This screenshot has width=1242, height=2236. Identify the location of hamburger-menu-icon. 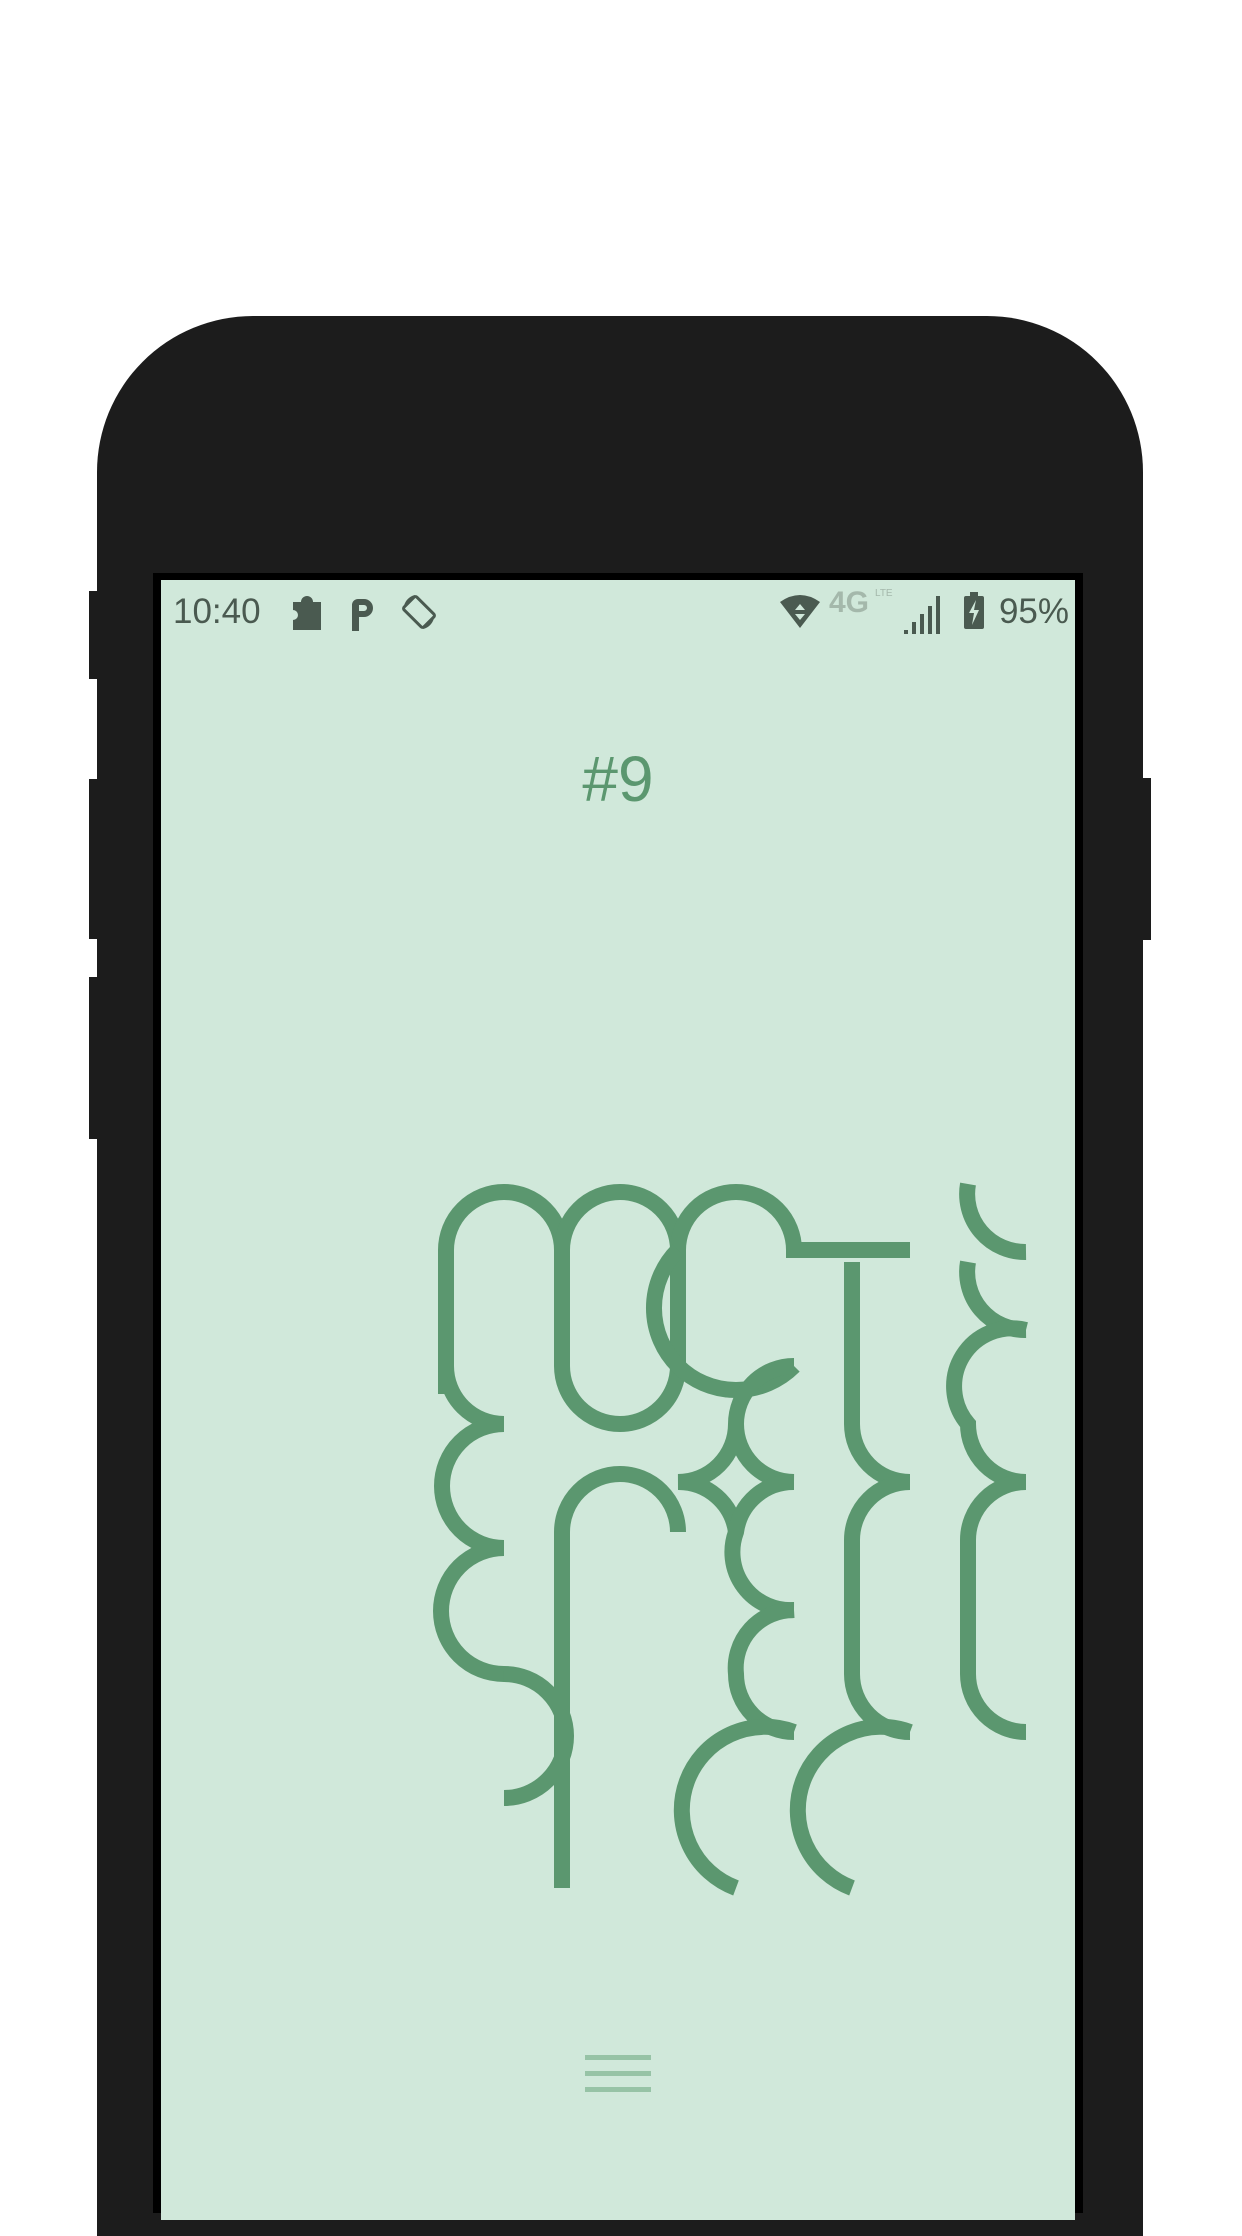
(618, 2080).